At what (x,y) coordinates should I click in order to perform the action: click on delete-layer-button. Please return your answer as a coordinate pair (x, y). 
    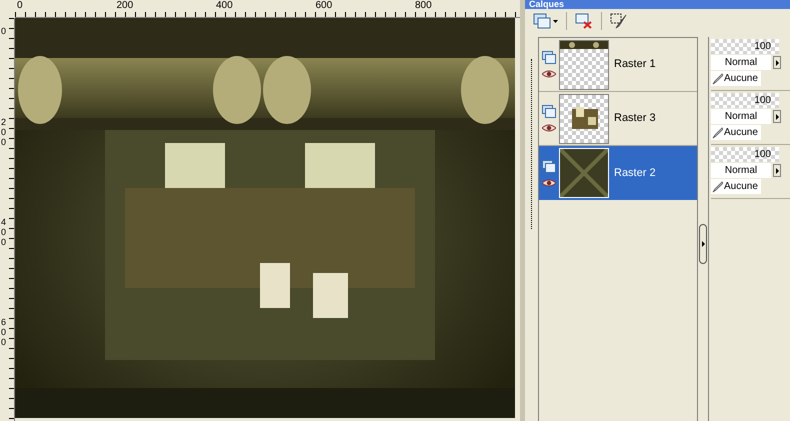
    Looking at the image, I should click on (584, 21).